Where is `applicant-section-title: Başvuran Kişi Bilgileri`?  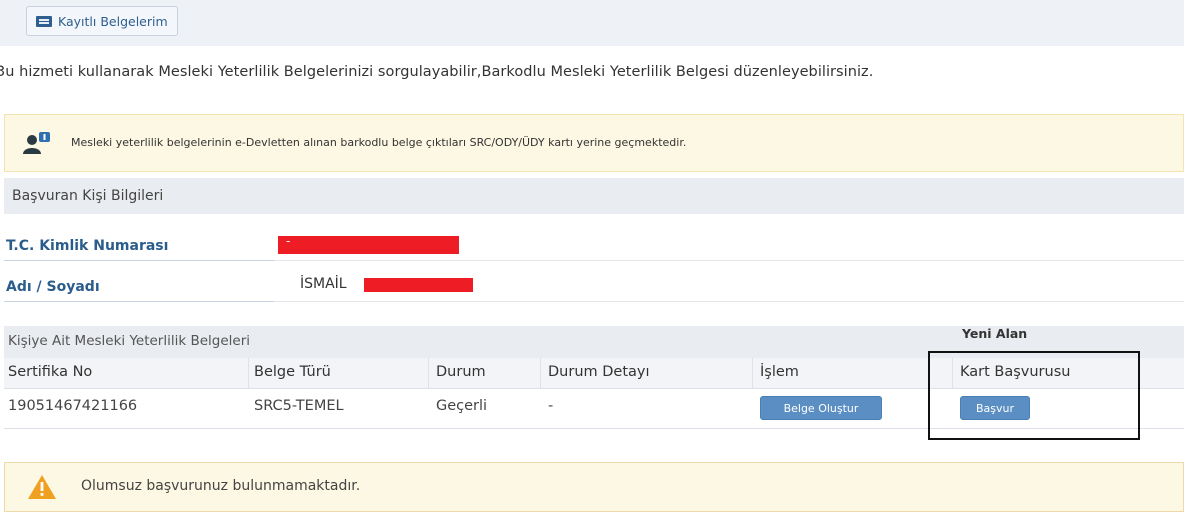 applicant-section-title: Başvuran Kişi Bilgileri is located at coordinates (594, 196).